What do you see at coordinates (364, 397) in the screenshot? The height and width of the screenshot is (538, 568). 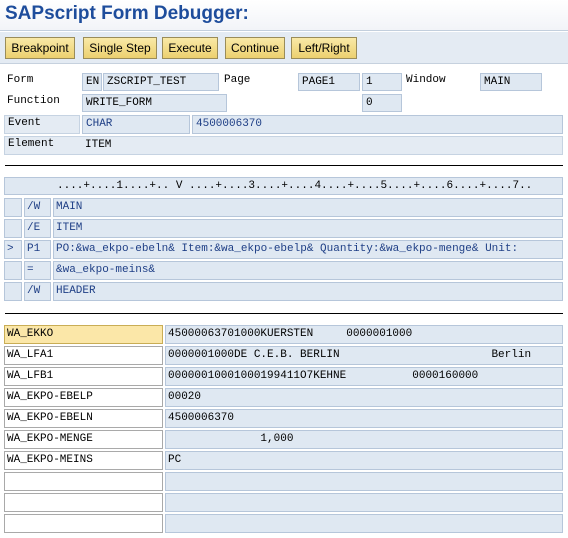 I see `variable-value: 00020` at bounding box center [364, 397].